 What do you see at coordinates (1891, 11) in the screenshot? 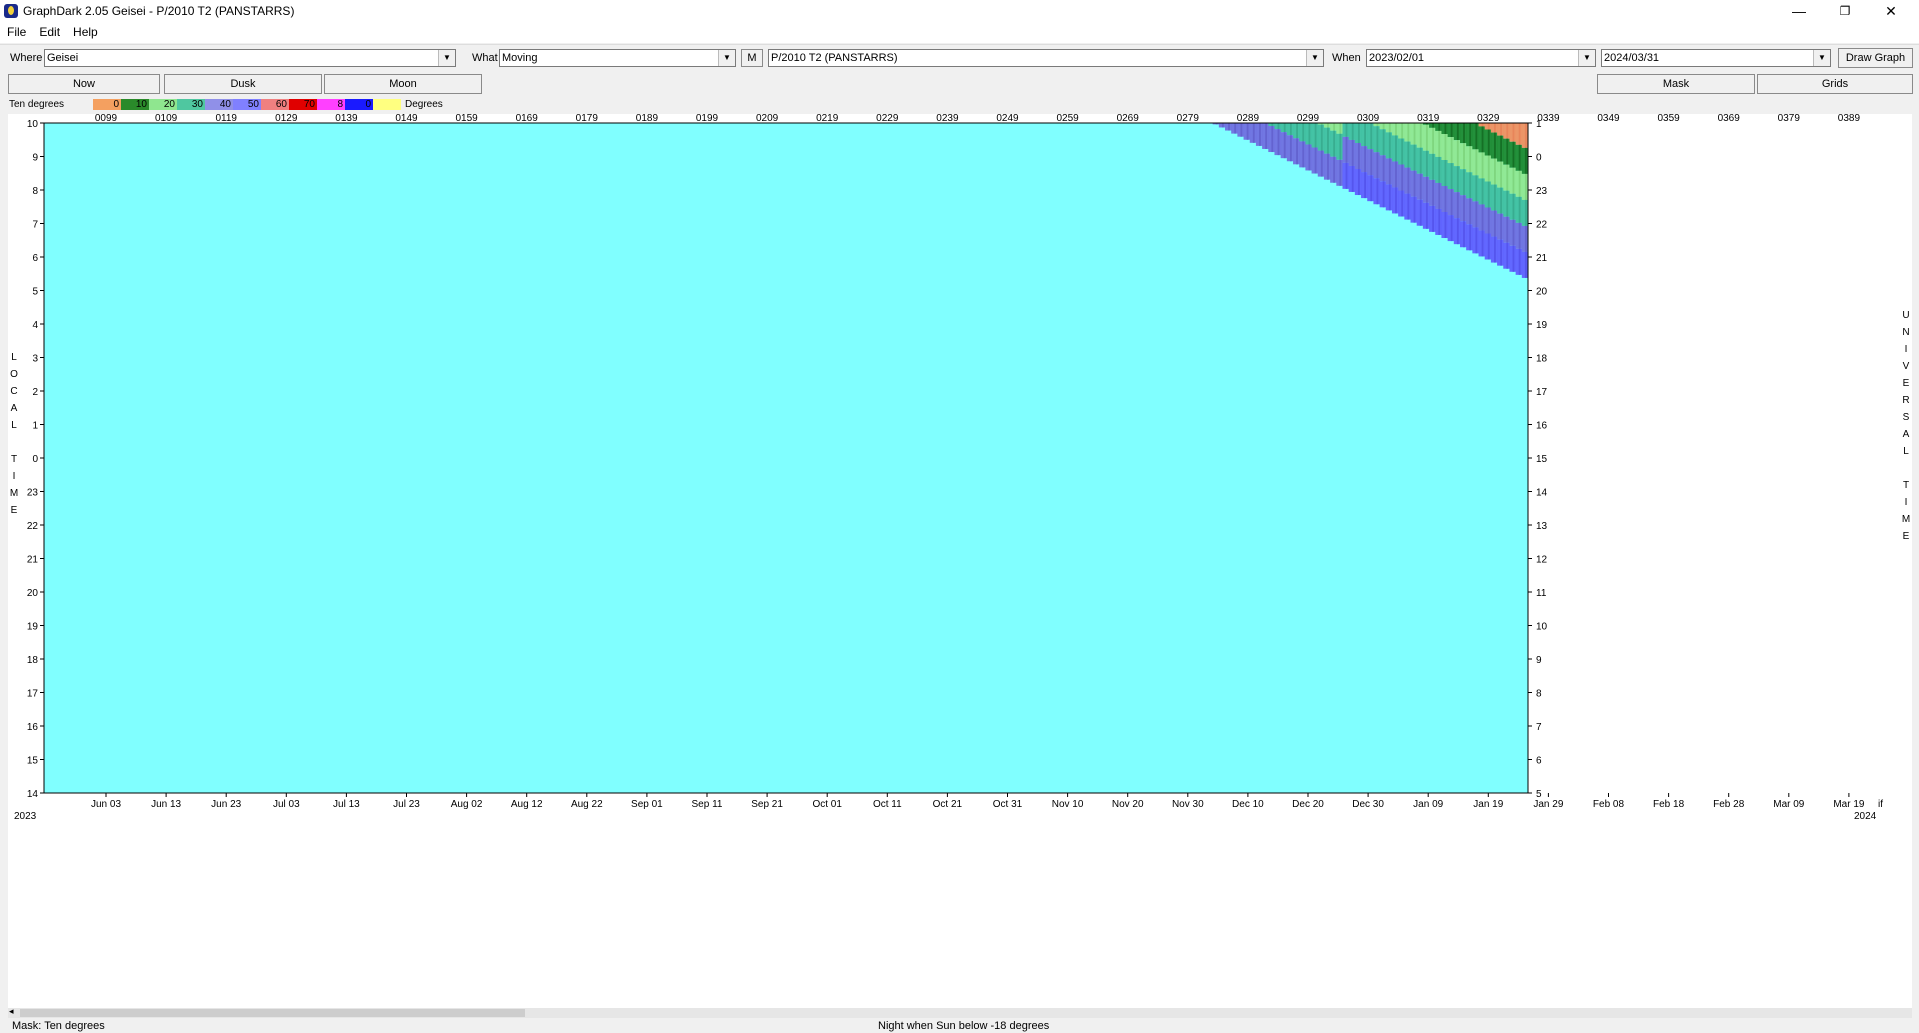
I see `close-button: ✕` at bounding box center [1891, 11].